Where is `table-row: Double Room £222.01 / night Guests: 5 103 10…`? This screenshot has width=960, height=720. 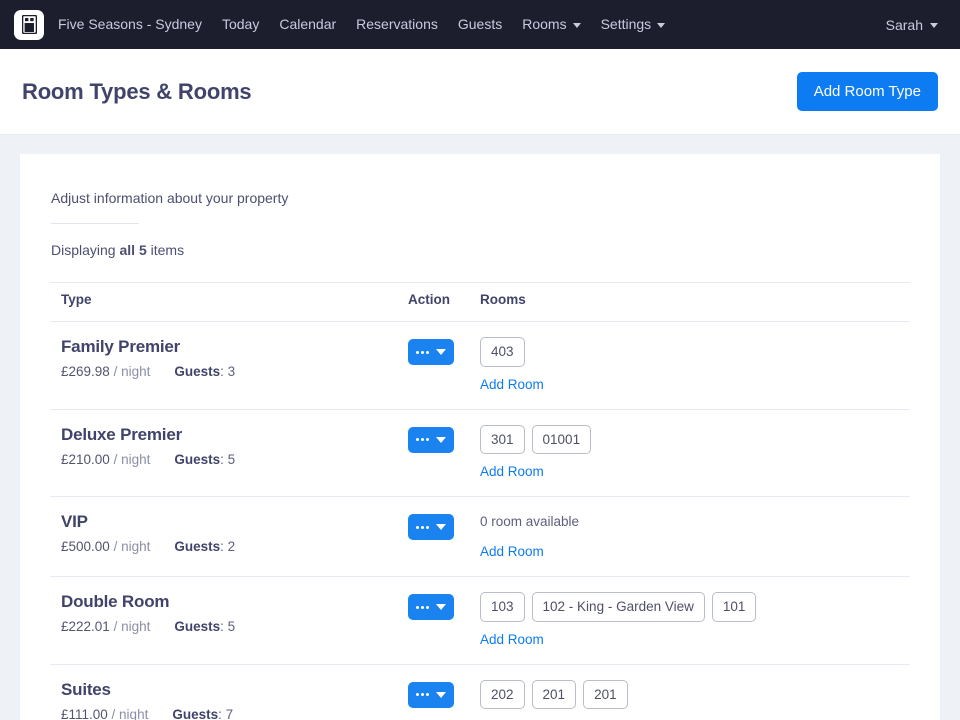
table-row: Double Room £222.01 / night Guests: 5 103 10… is located at coordinates (480, 620).